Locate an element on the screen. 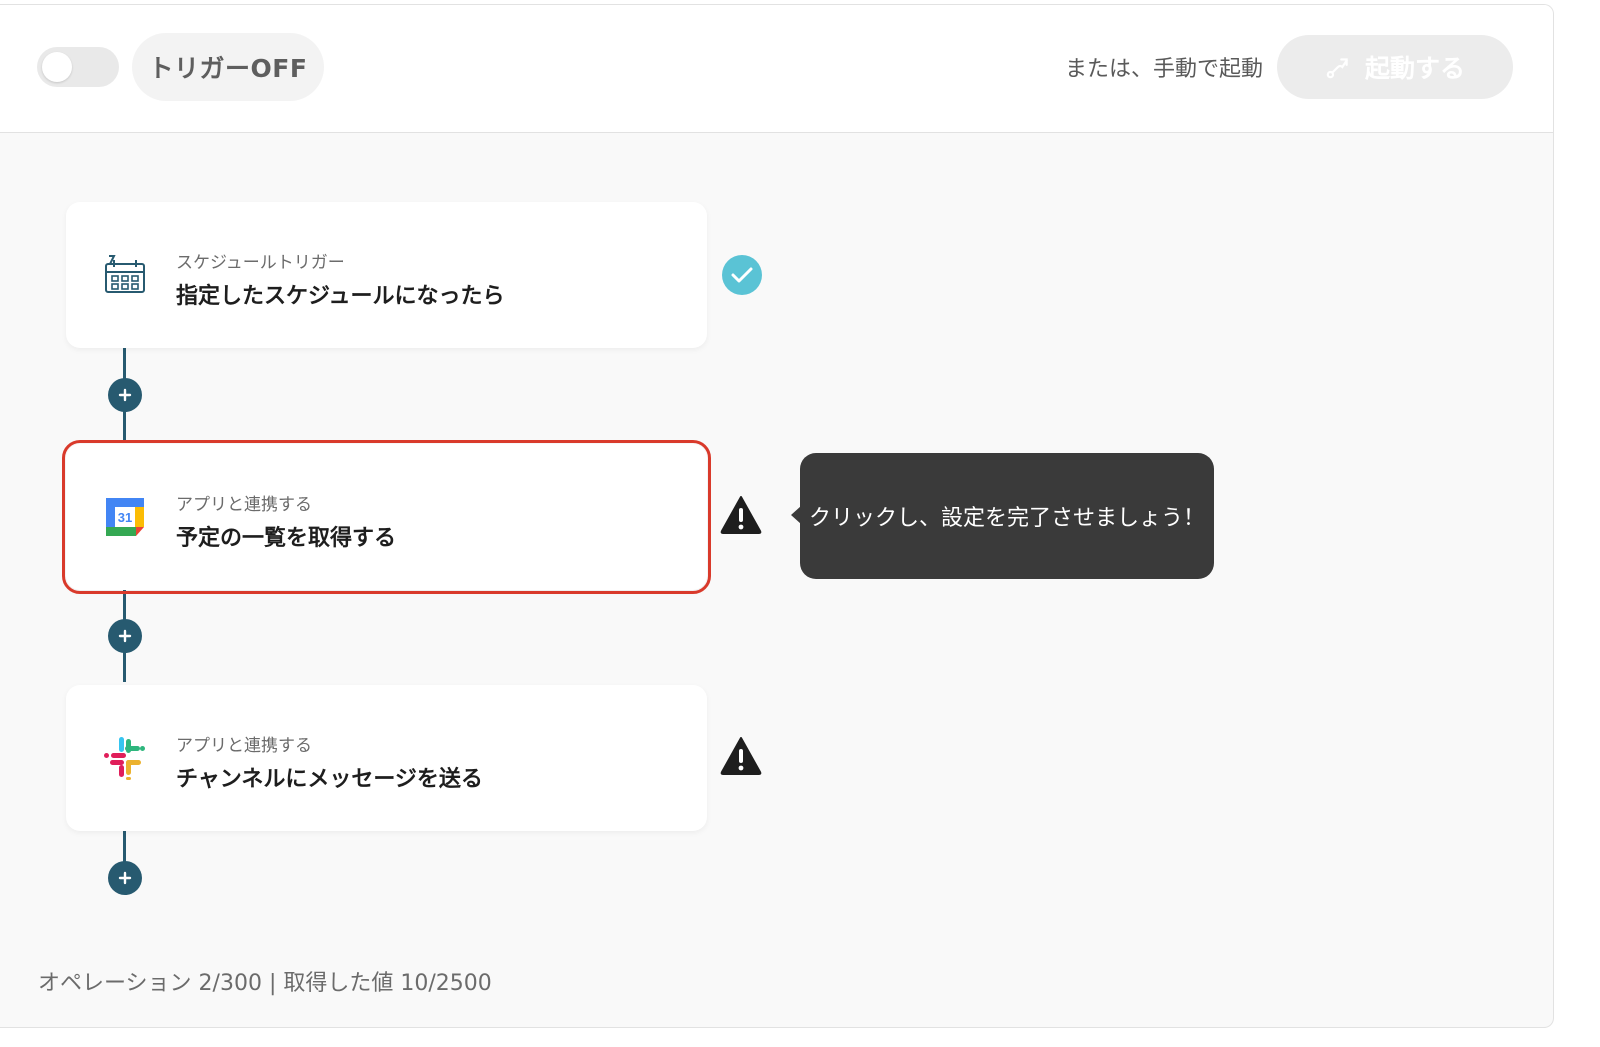  step-card-get-events: 31 アプリと連携する 予定の一覧を取得する is located at coordinates (386, 517).